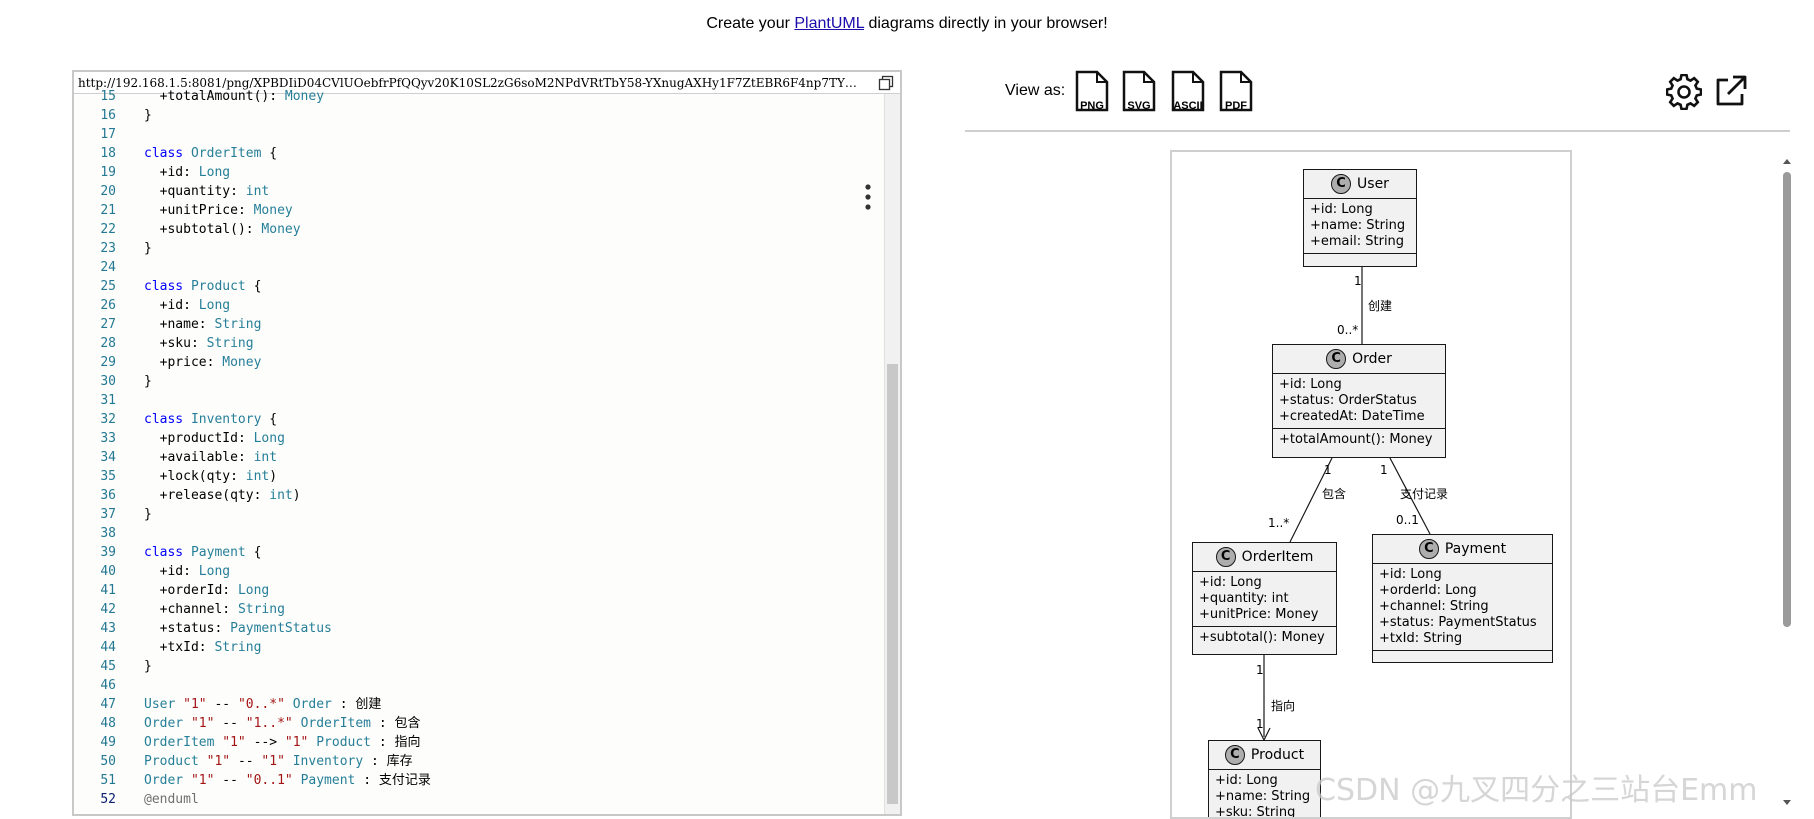 The image size is (1814, 819). I want to click on view-svg-button: SVG, so click(1140, 92).